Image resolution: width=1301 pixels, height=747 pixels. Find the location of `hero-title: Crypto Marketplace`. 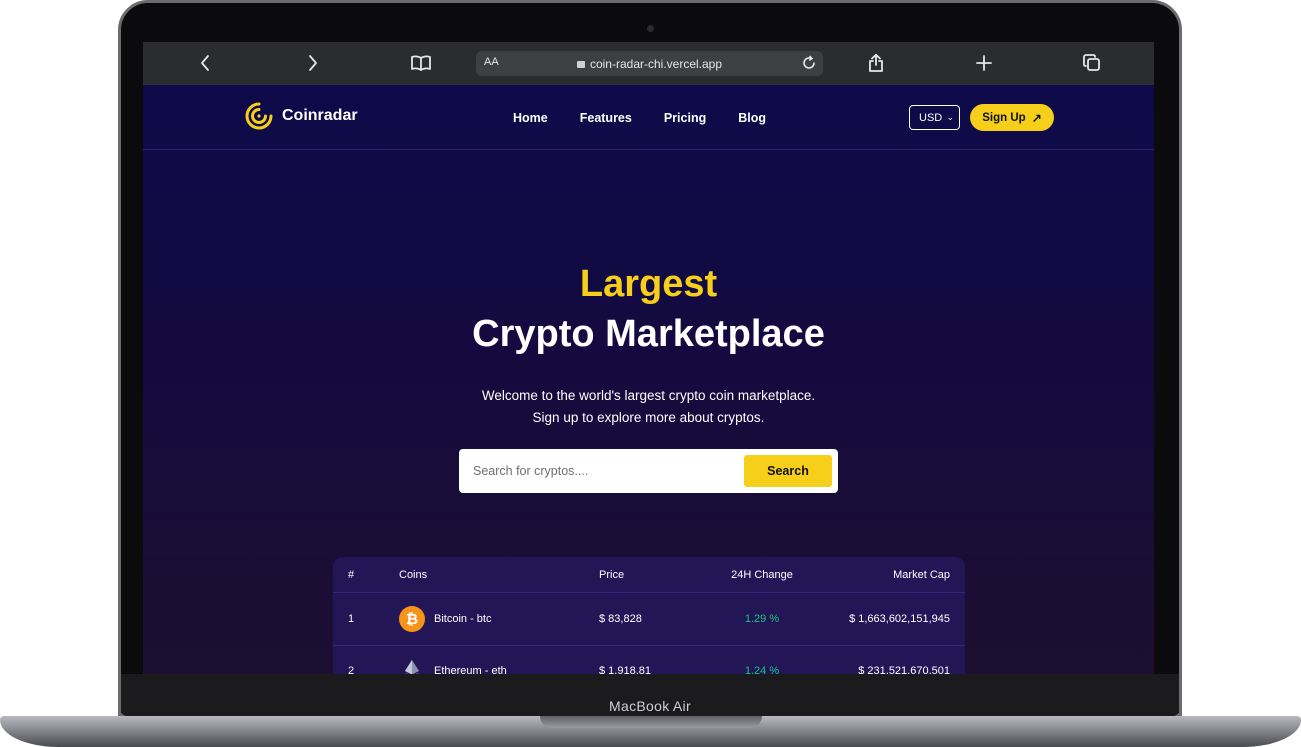

hero-title: Crypto Marketplace is located at coordinates (648, 334).